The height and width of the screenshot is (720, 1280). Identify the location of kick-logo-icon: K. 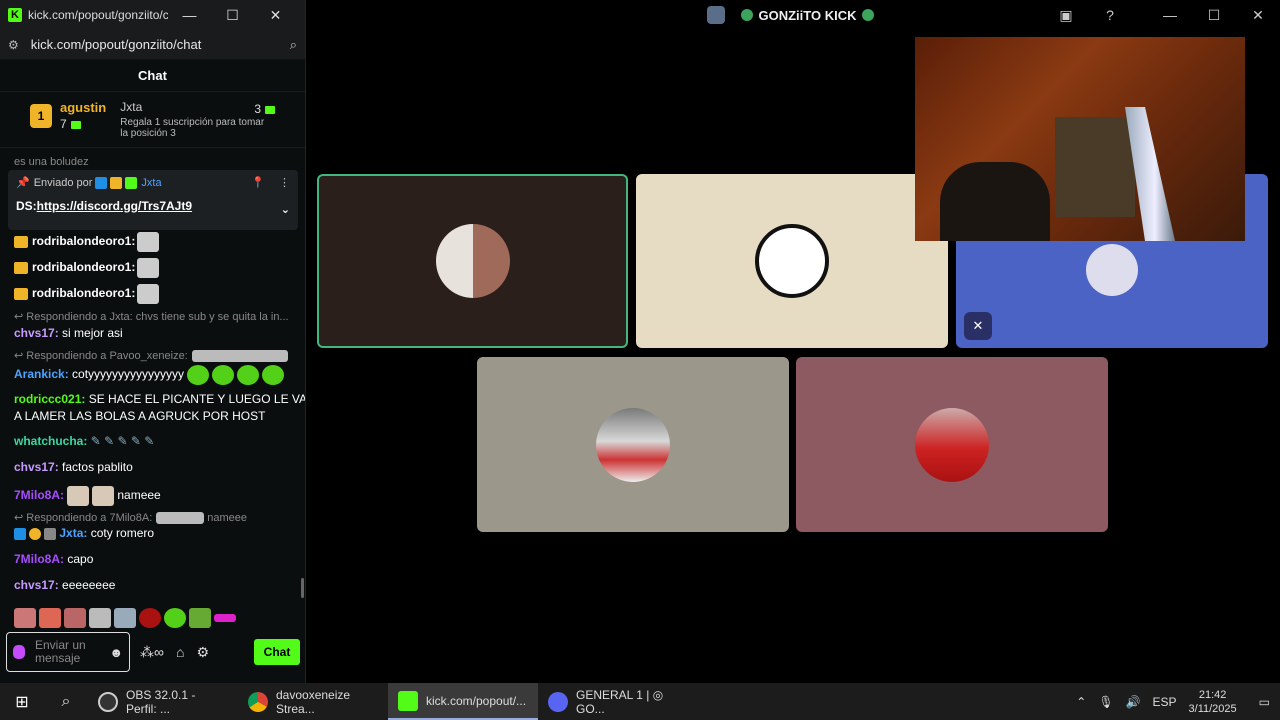
(15, 15).